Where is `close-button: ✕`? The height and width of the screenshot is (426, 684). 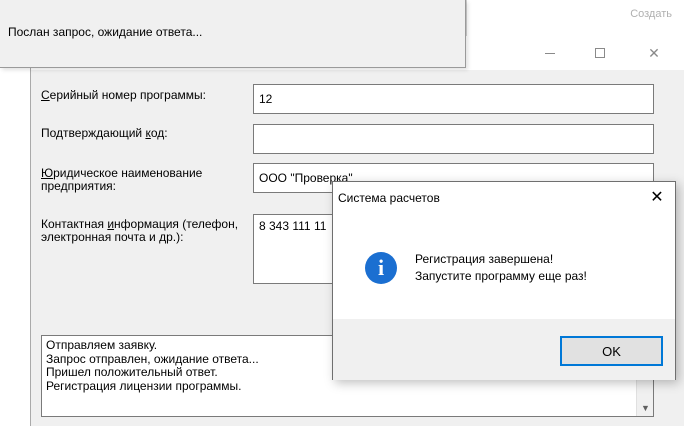 close-button: ✕ is located at coordinates (654, 53).